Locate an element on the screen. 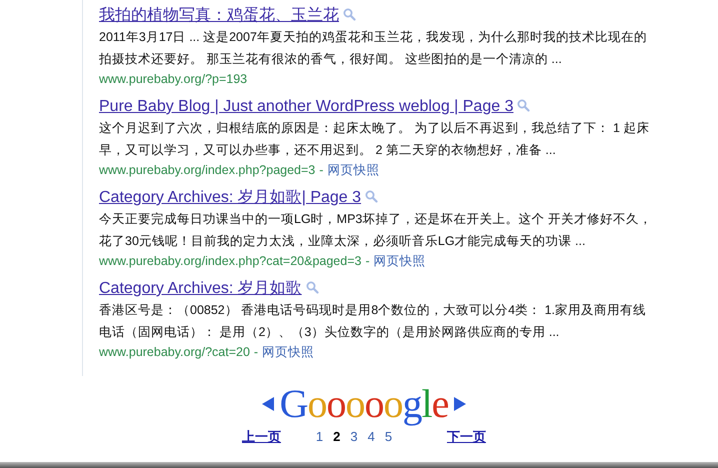 This screenshot has width=718, height=468. page-number-link: 2 is located at coordinates (336, 437).